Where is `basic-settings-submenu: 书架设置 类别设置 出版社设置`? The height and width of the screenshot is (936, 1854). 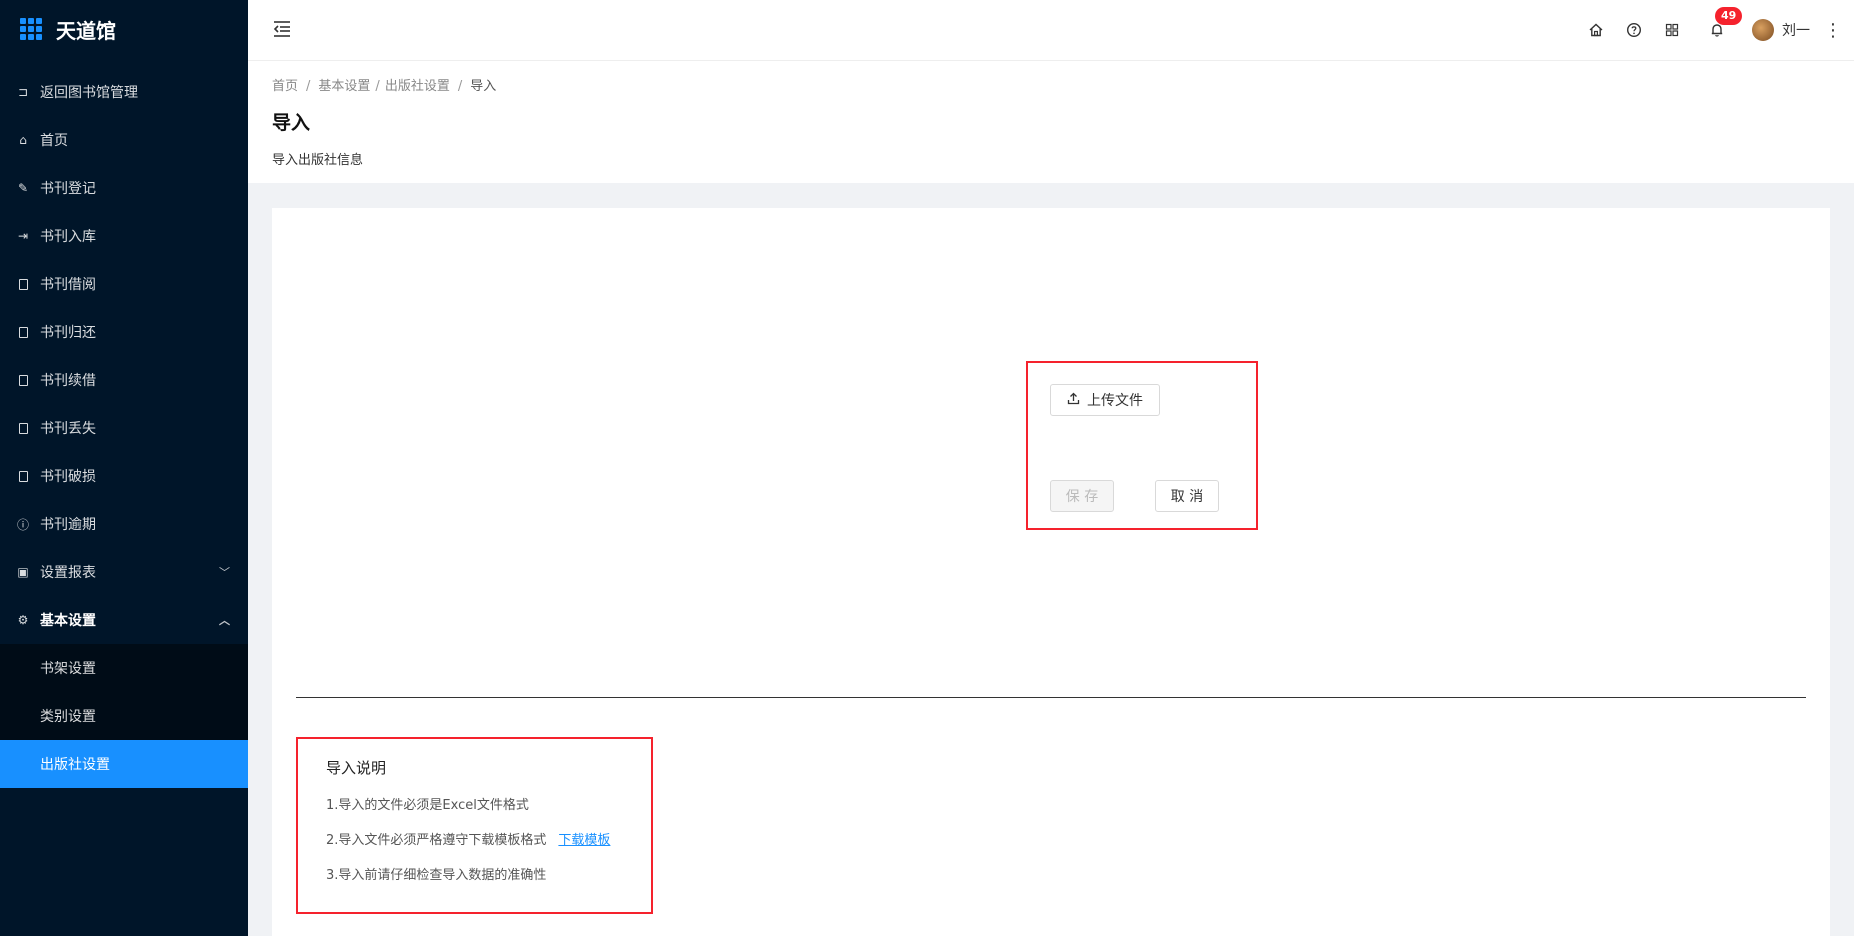 basic-settings-submenu: 书架设置 类别设置 出版社设置 is located at coordinates (124, 716).